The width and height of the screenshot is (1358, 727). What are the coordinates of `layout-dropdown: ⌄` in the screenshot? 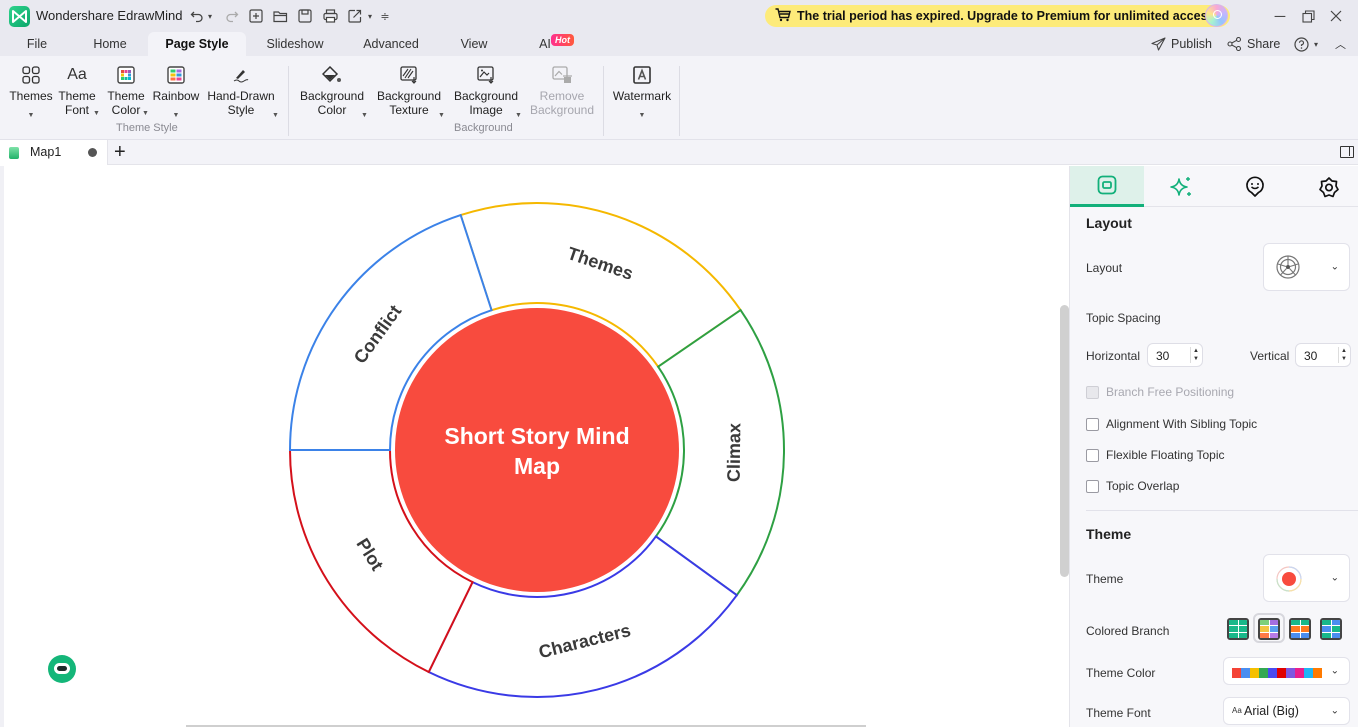 It's located at (1306, 267).